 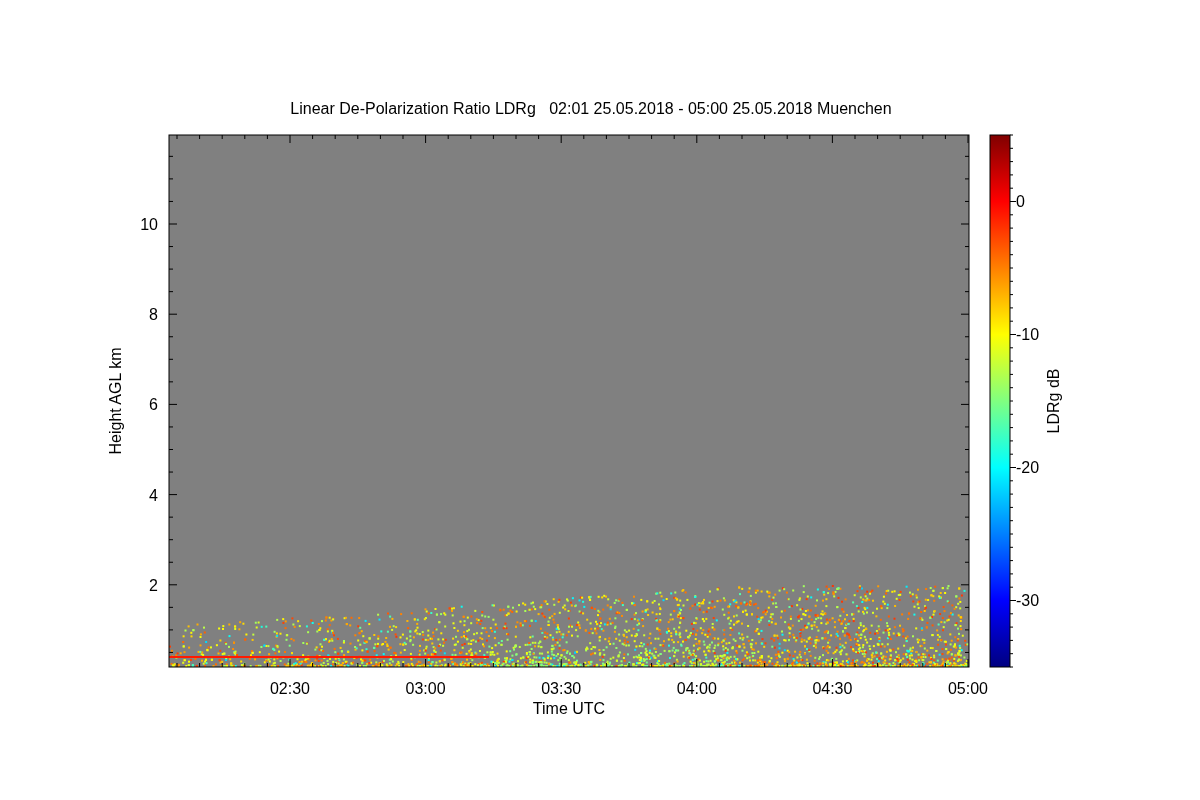 I want to click on y-tick-label: 2, so click(x=153, y=585).